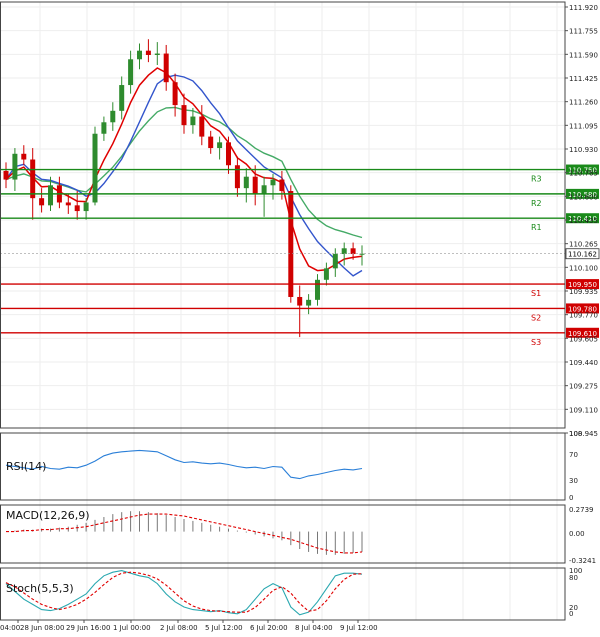 The width and height of the screenshot is (600, 637). What do you see at coordinates (575, 434) in the screenshot?
I see `rsi-tick-label: 100` at bounding box center [575, 434].